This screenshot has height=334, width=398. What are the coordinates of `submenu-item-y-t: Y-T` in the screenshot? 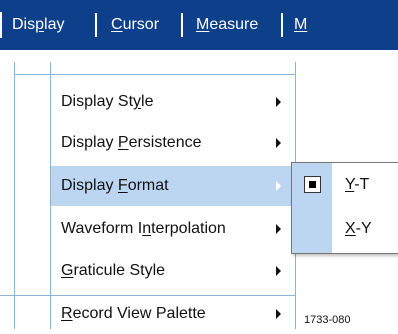 It's located at (345, 185).